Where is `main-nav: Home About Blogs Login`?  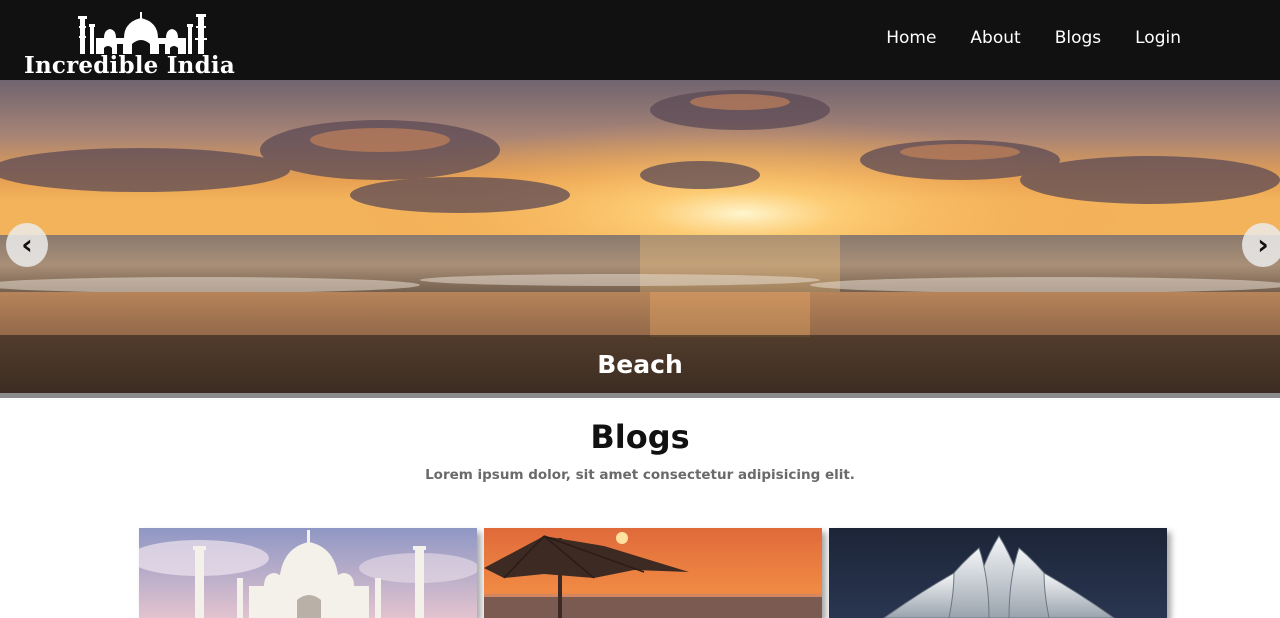
main-nav: Home About Blogs Login is located at coordinates (1033, 38).